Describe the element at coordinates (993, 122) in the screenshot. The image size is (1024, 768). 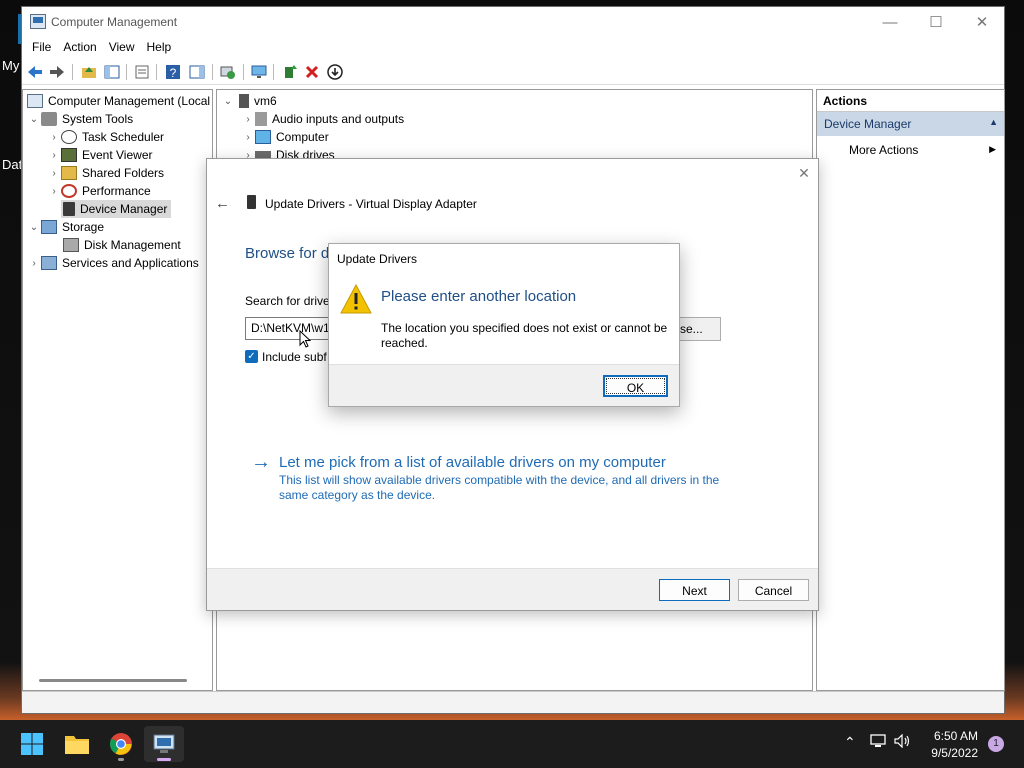
I see `collapse-arrow-icon: ▲` at that location.